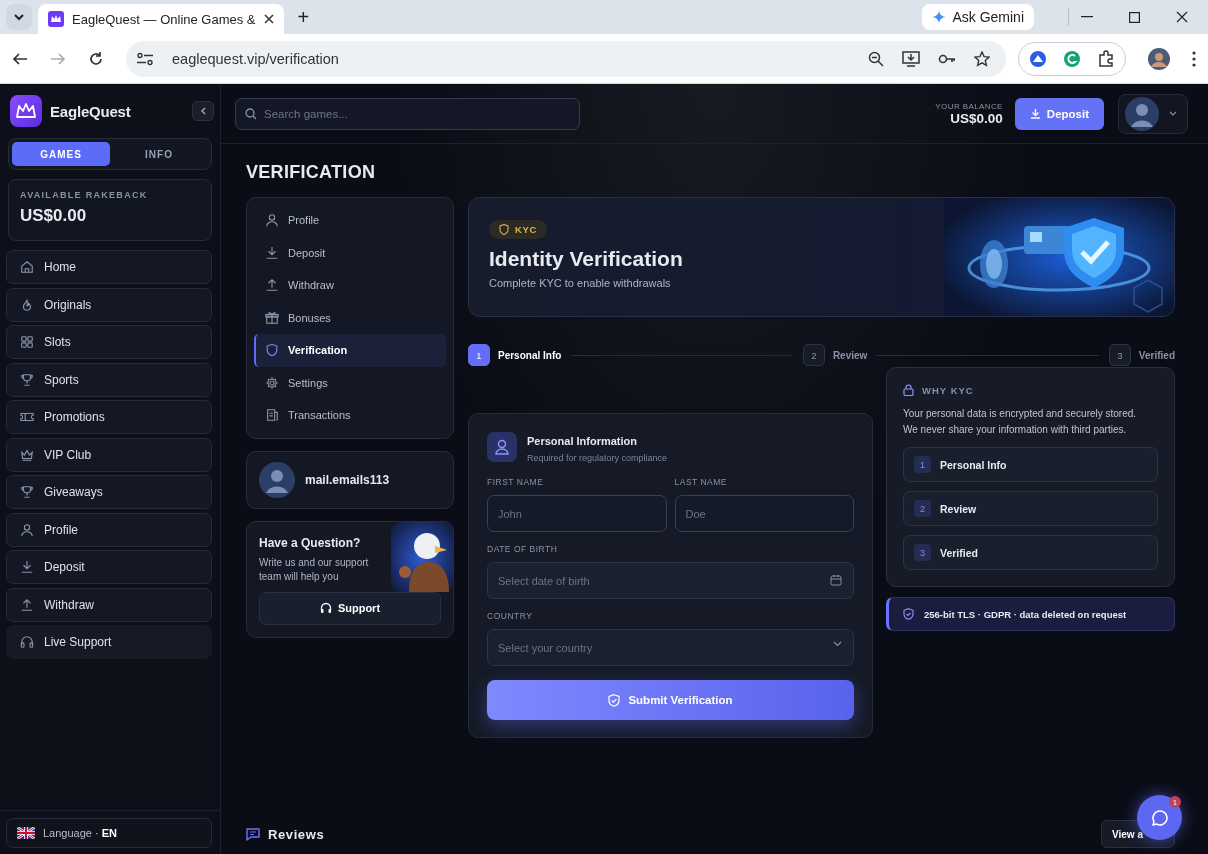 Image resolution: width=1208 pixels, height=854 pixels. What do you see at coordinates (26, 111) in the screenshot?
I see `crown-logo-icon` at bounding box center [26, 111].